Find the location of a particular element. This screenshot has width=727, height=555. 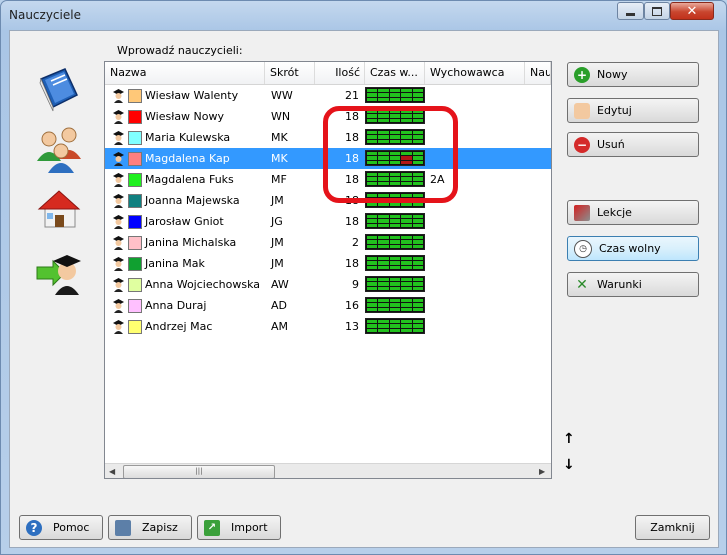

import-icon: ↗ is located at coordinates (212, 527).